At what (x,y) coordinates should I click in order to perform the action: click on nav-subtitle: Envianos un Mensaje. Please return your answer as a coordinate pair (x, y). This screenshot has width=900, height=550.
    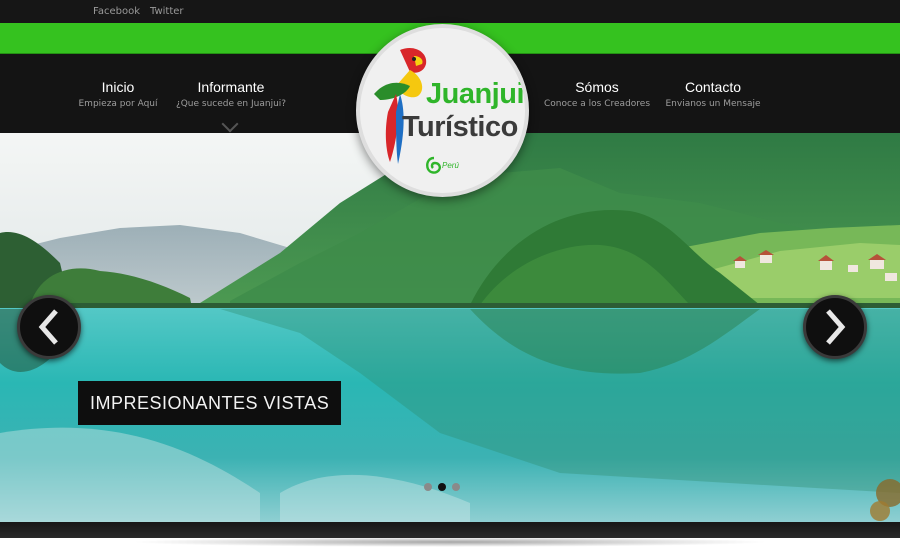
    Looking at the image, I should click on (713, 104).